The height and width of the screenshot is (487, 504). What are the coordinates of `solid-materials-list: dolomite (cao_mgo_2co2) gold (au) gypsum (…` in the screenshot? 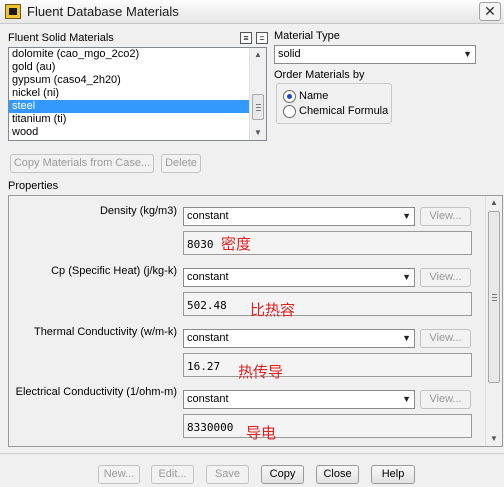 It's located at (137, 94).